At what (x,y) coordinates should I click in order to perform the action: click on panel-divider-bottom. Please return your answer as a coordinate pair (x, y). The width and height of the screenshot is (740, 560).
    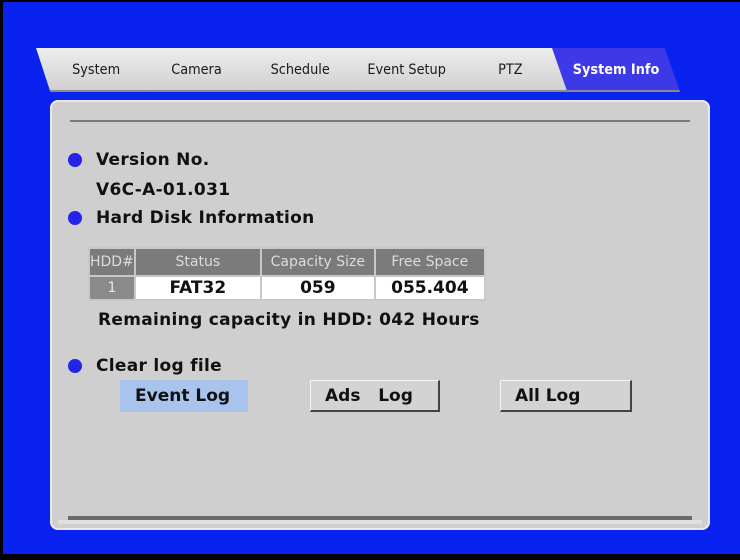
    Looking at the image, I should click on (380, 518).